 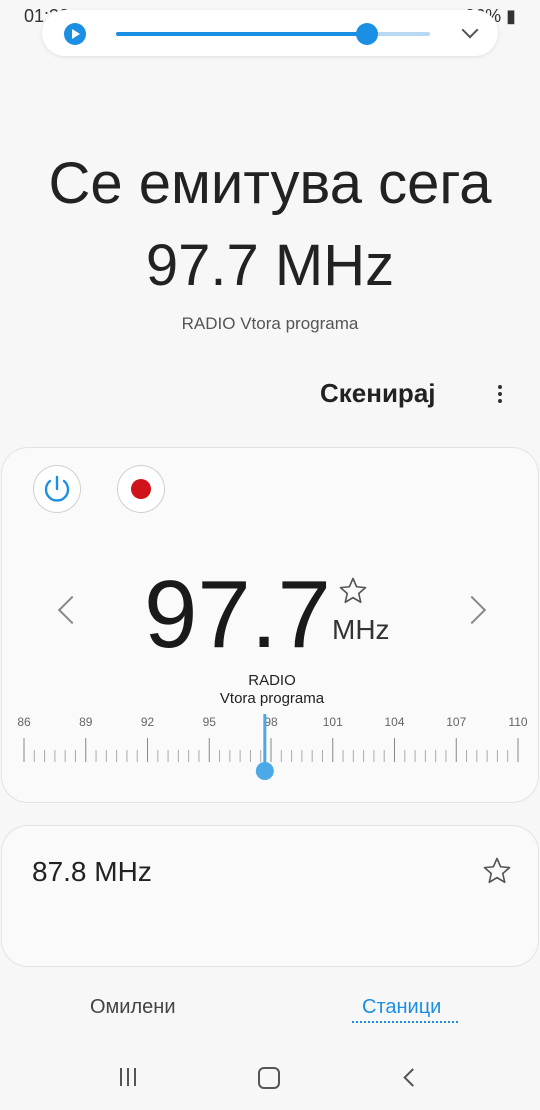 I want to click on scale-label: 86, so click(x=24, y=722).